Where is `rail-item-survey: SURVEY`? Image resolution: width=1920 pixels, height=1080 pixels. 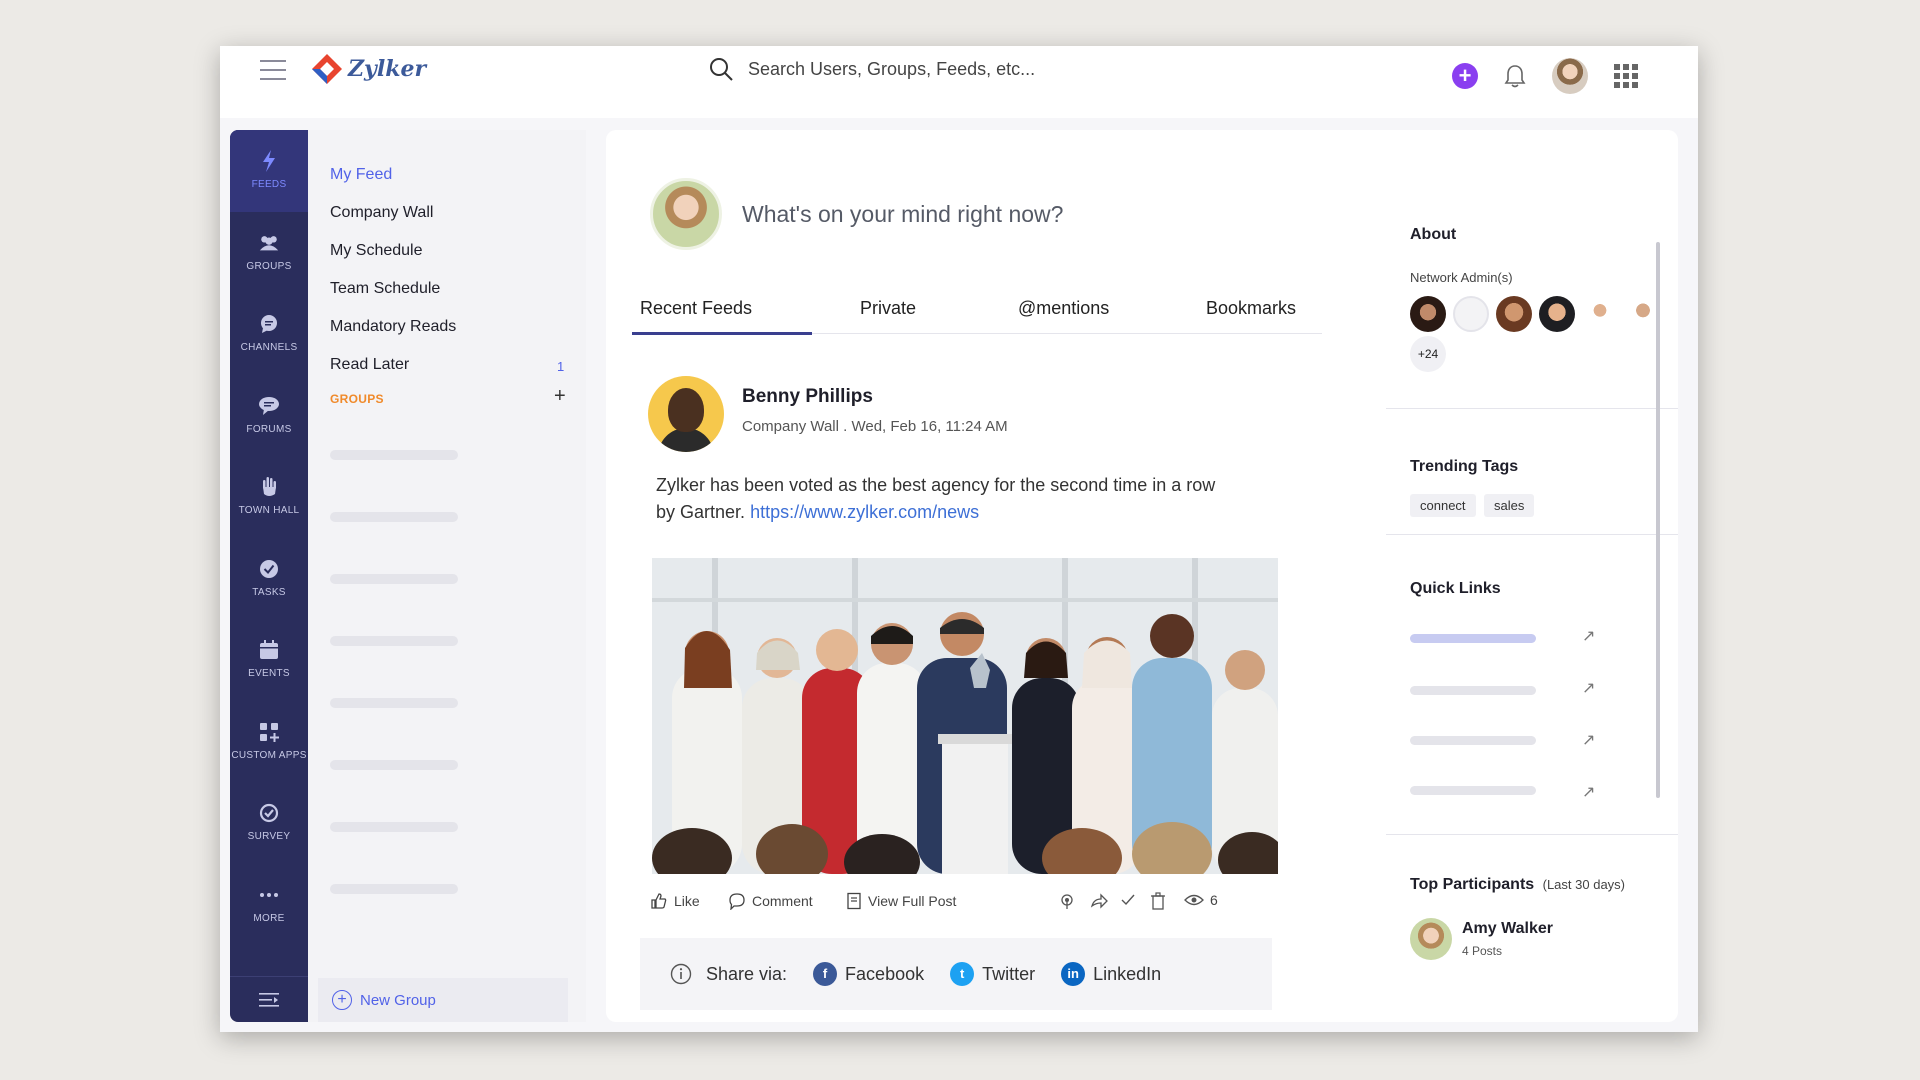 rail-item-survey: SURVEY is located at coordinates (269, 823).